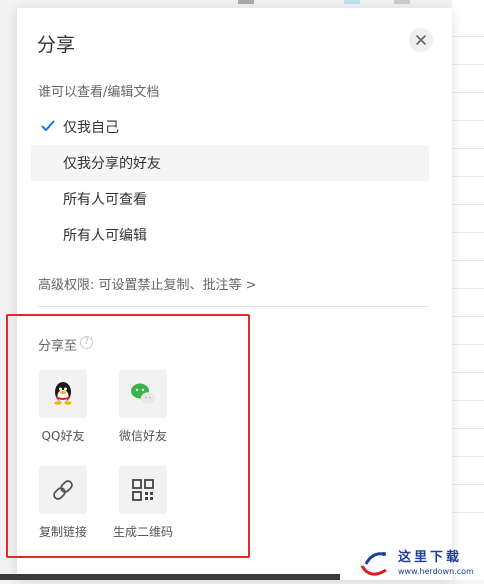  What do you see at coordinates (230, 127) in the screenshot?
I see `permission-option-only-me: 仅我自己` at bounding box center [230, 127].